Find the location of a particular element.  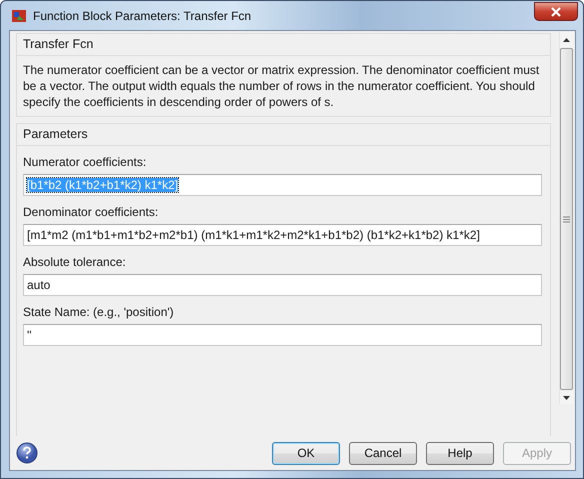

close-button is located at coordinates (556, 11).